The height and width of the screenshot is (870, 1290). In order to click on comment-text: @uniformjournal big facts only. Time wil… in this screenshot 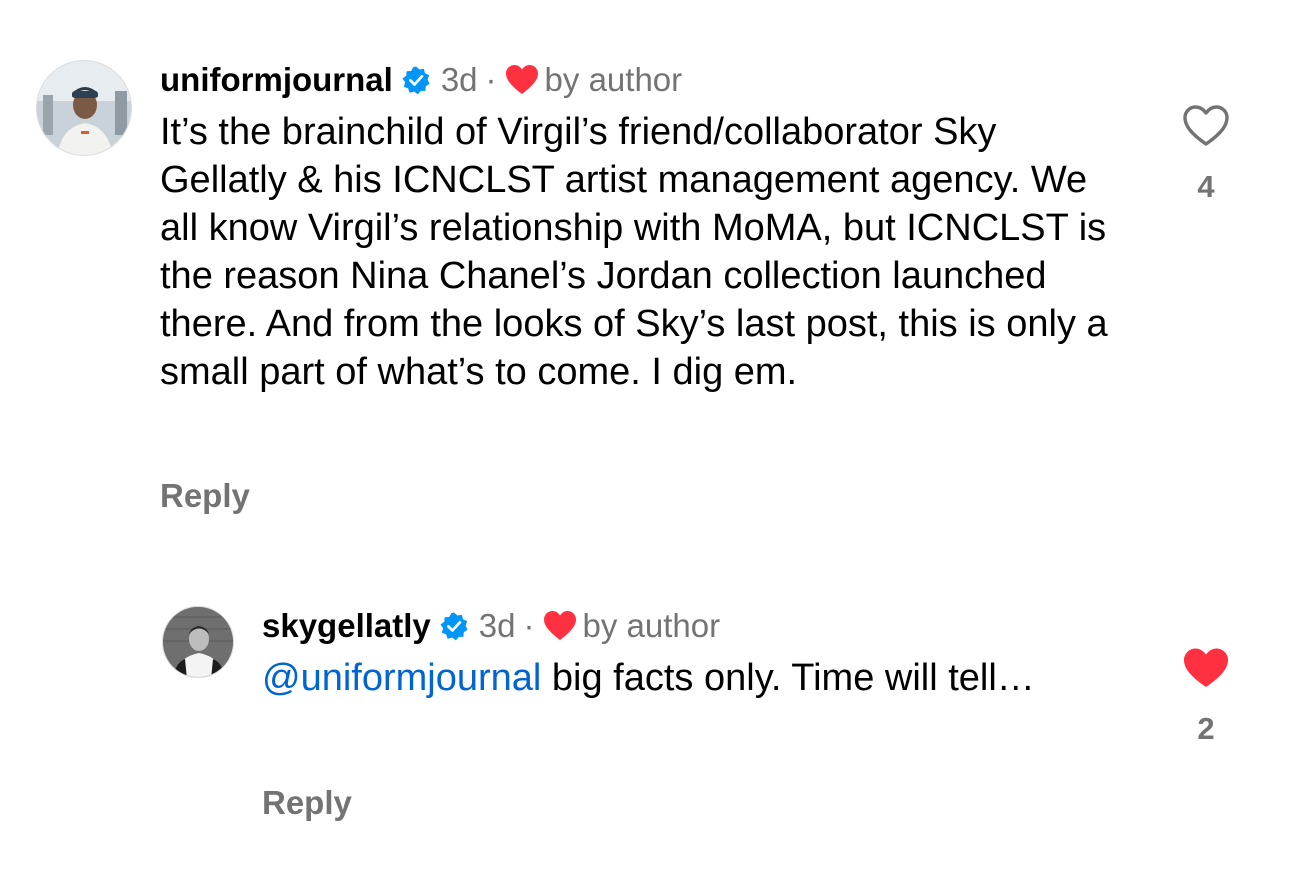, I will do `click(662, 678)`.